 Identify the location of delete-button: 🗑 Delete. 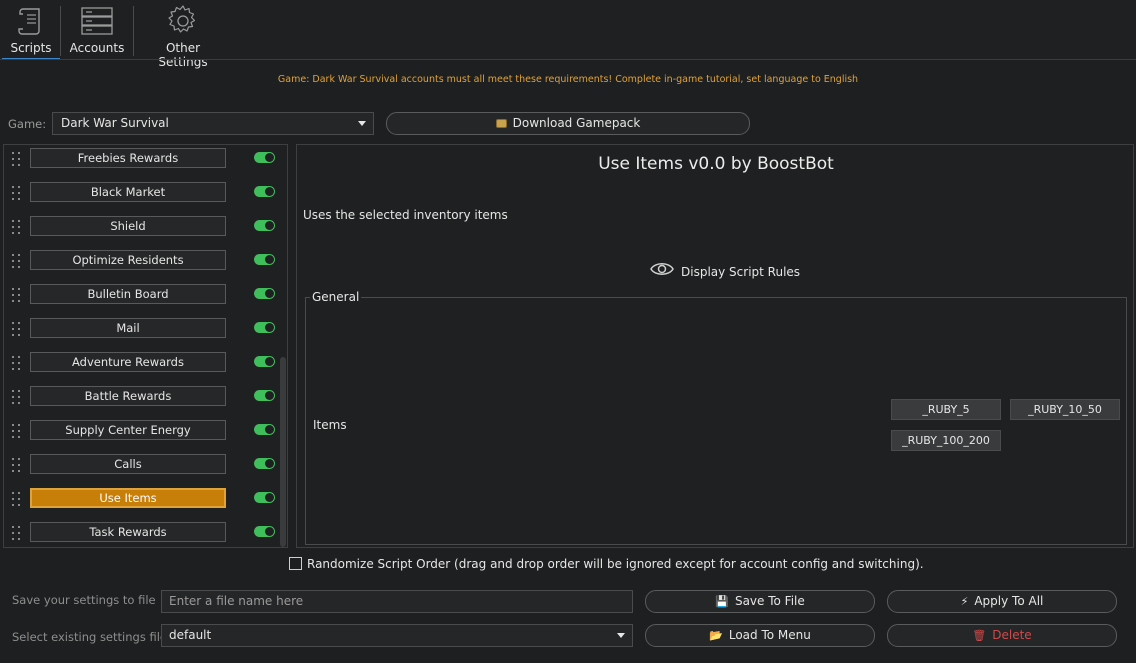
(1002, 635).